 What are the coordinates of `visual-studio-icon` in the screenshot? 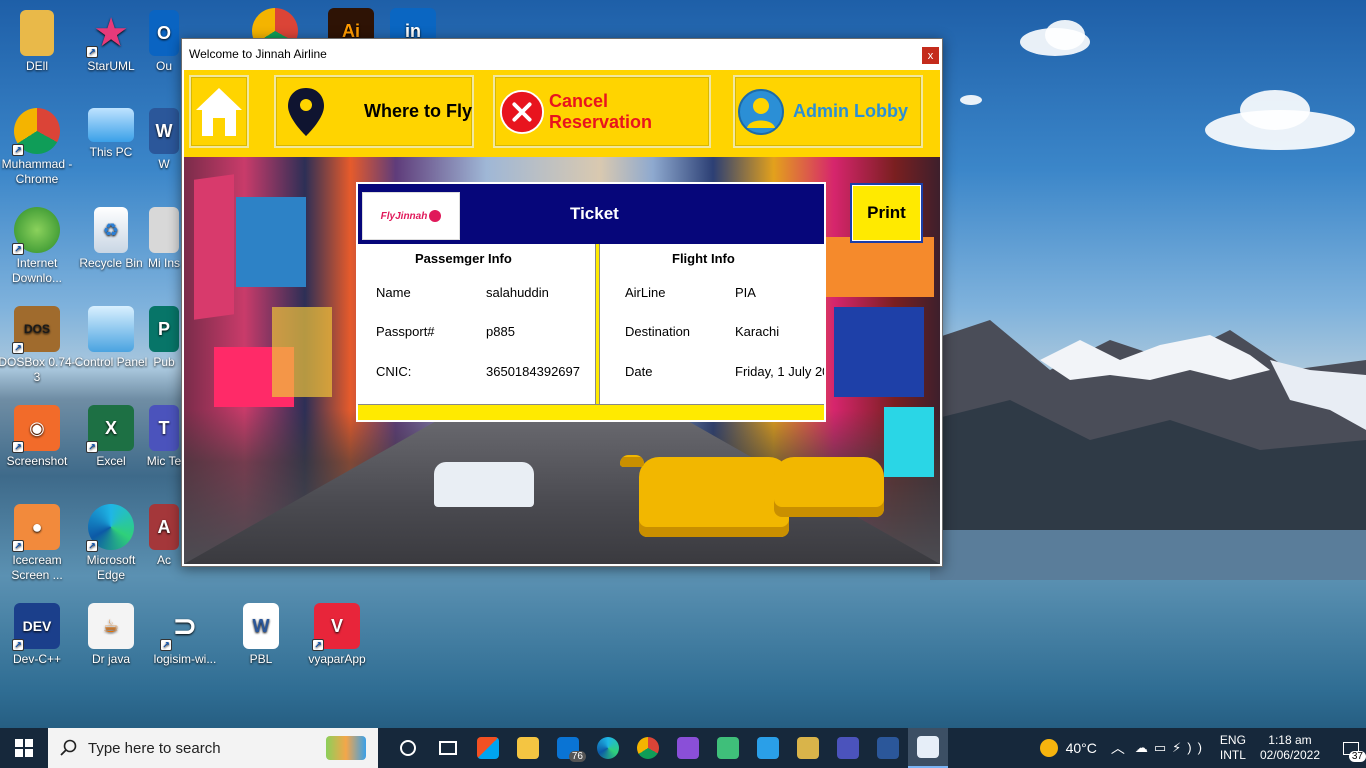 It's located at (688, 748).